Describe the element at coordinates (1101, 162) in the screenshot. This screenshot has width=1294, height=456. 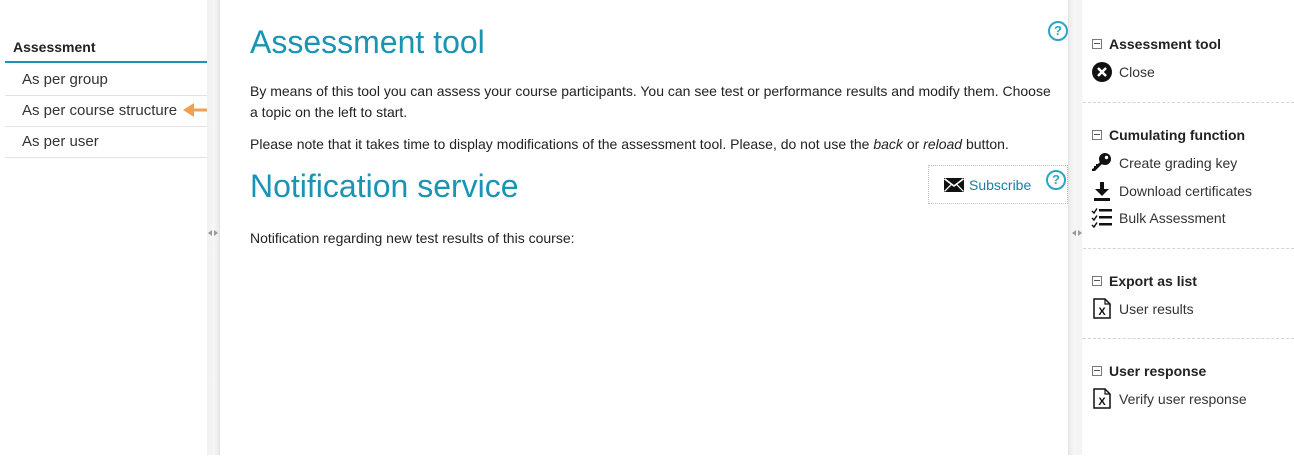
I see `key-icon` at that location.